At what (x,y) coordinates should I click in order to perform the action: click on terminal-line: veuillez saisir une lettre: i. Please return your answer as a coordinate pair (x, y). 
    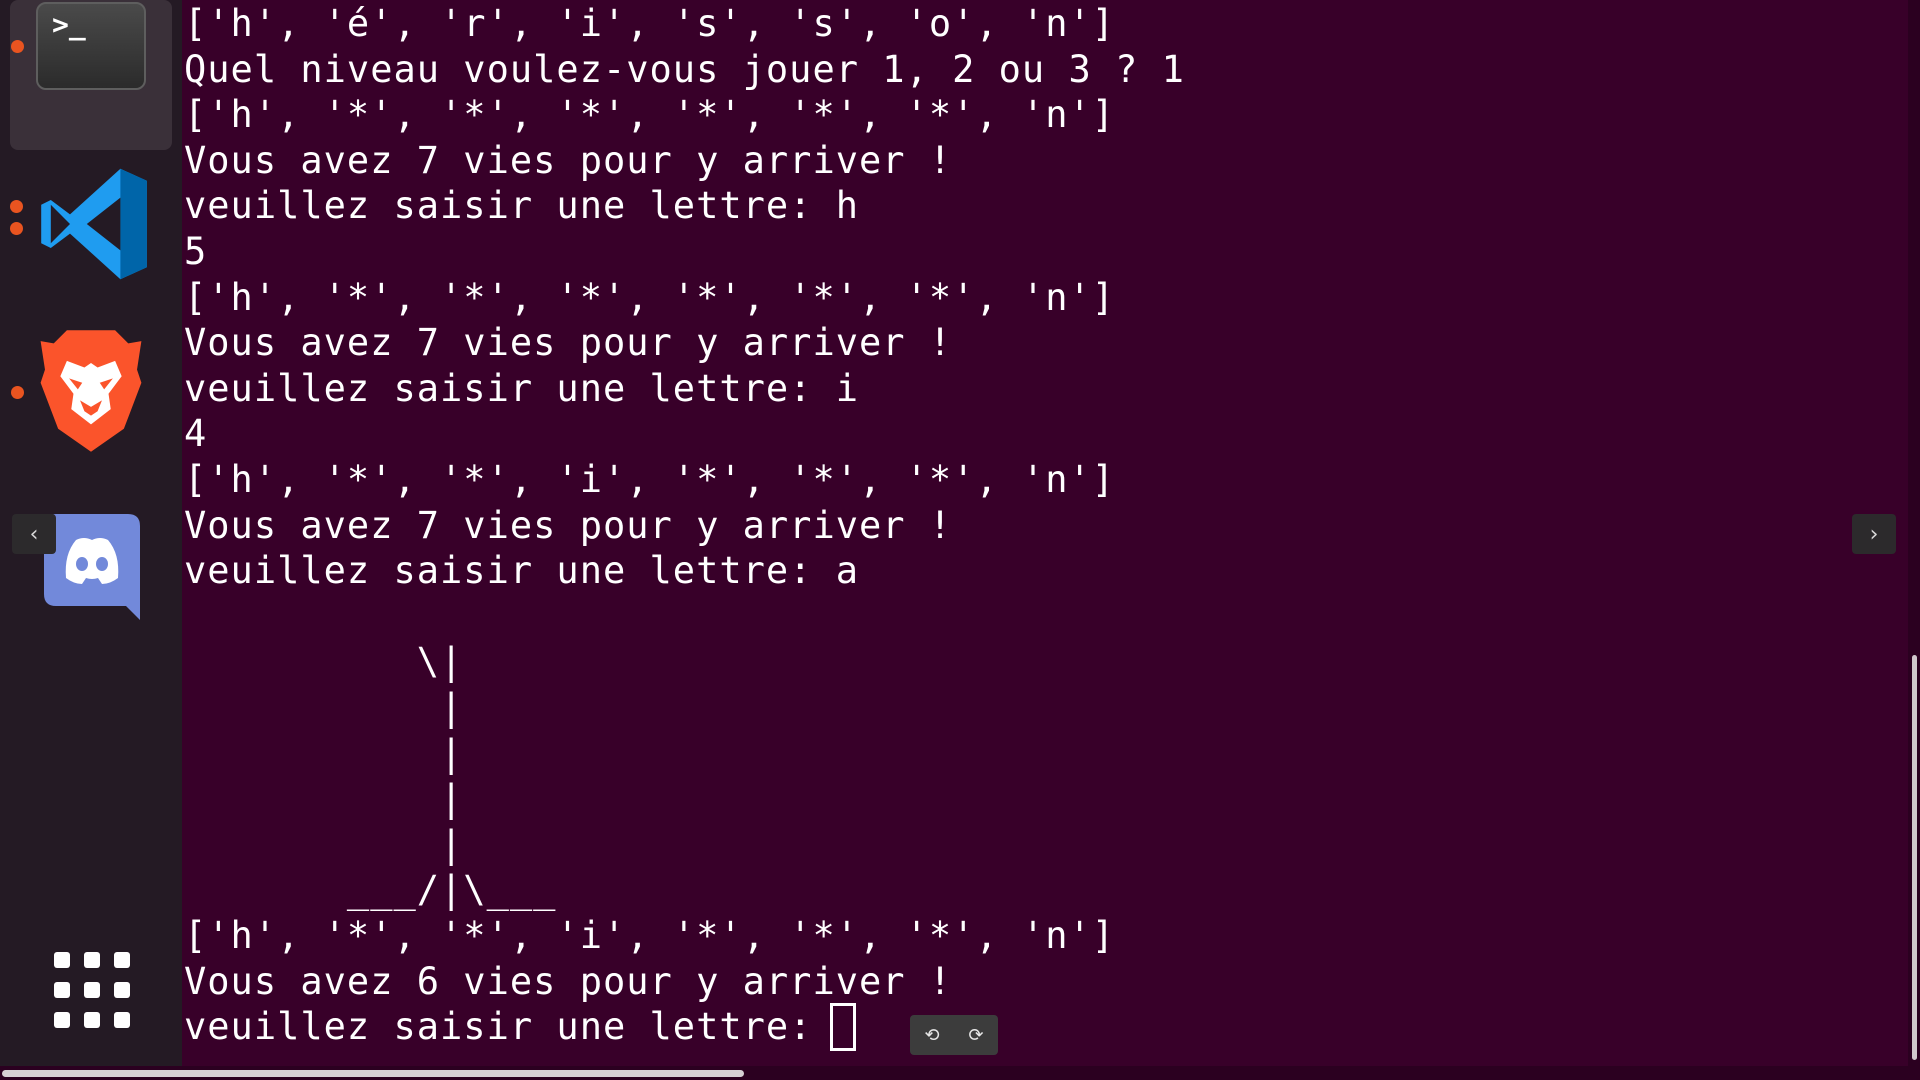
    Looking at the image, I should click on (522, 388).